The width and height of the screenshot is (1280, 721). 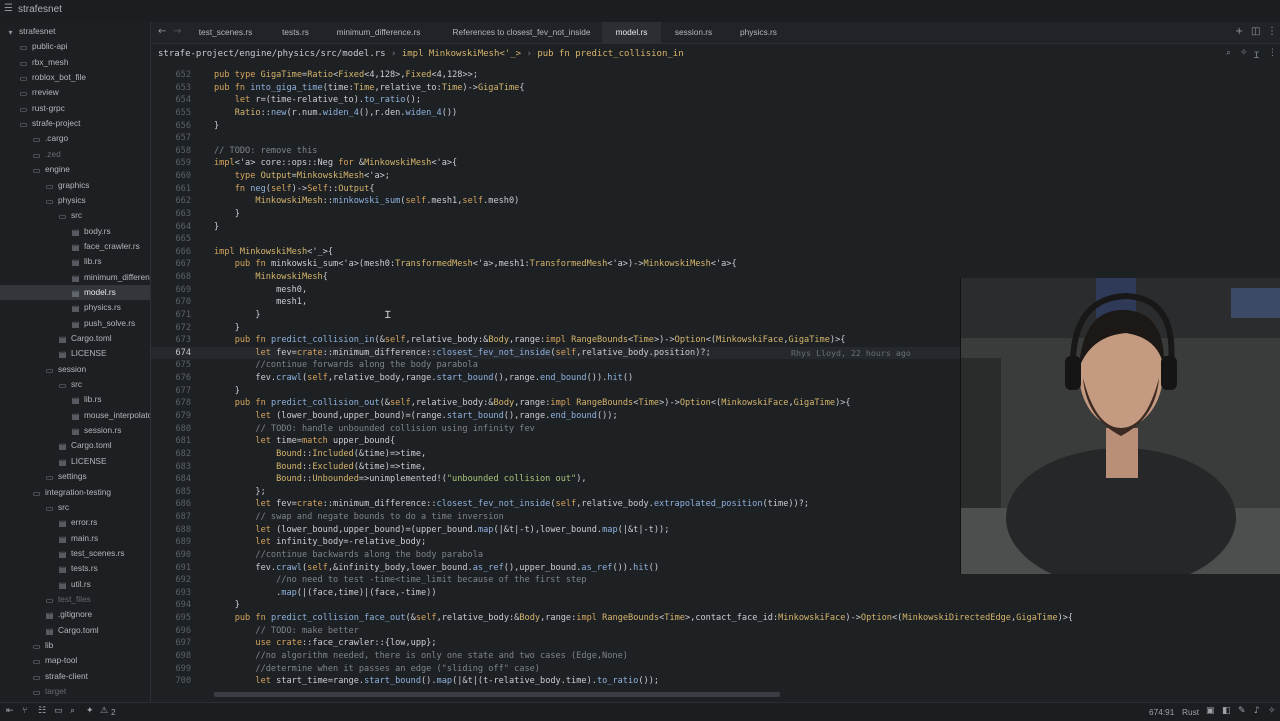 What do you see at coordinates (113, 712) in the screenshot?
I see `diagnostics-count: 2` at bounding box center [113, 712].